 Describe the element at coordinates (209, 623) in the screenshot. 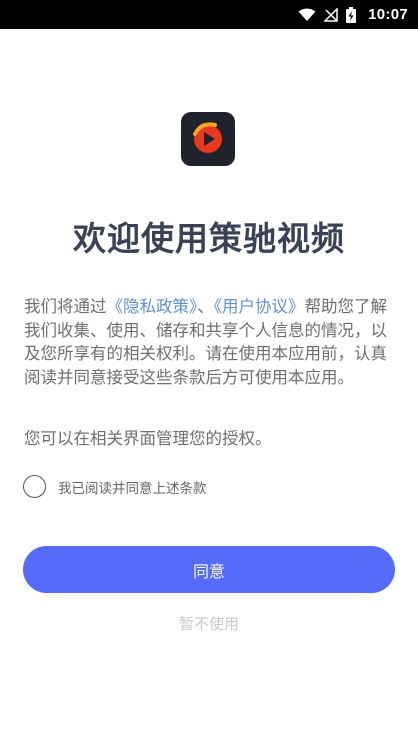

I see `decline-button: 暂不使用` at that location.